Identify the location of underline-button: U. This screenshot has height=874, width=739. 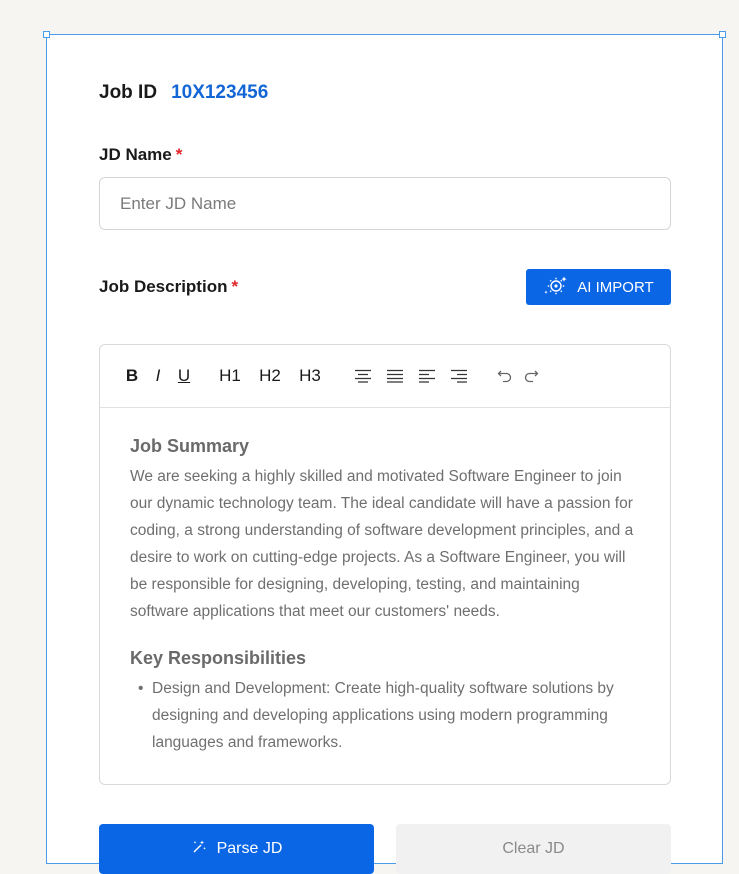
(184, 376).